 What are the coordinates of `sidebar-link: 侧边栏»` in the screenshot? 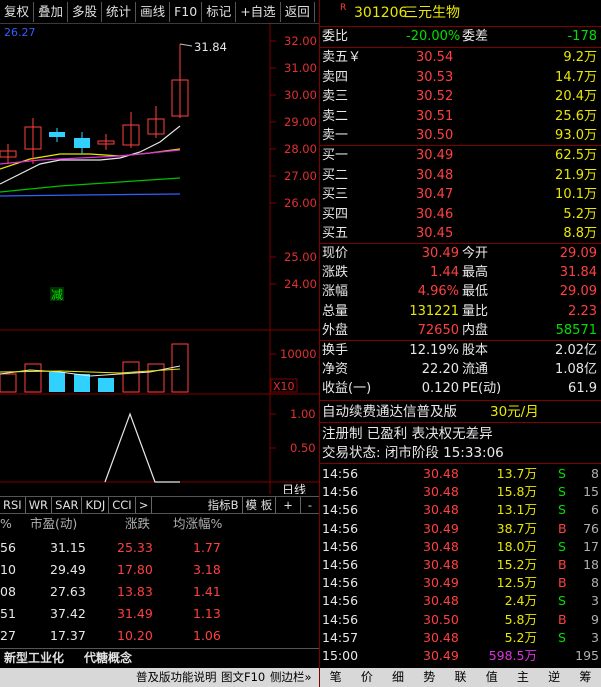 It's located at (291, 677).